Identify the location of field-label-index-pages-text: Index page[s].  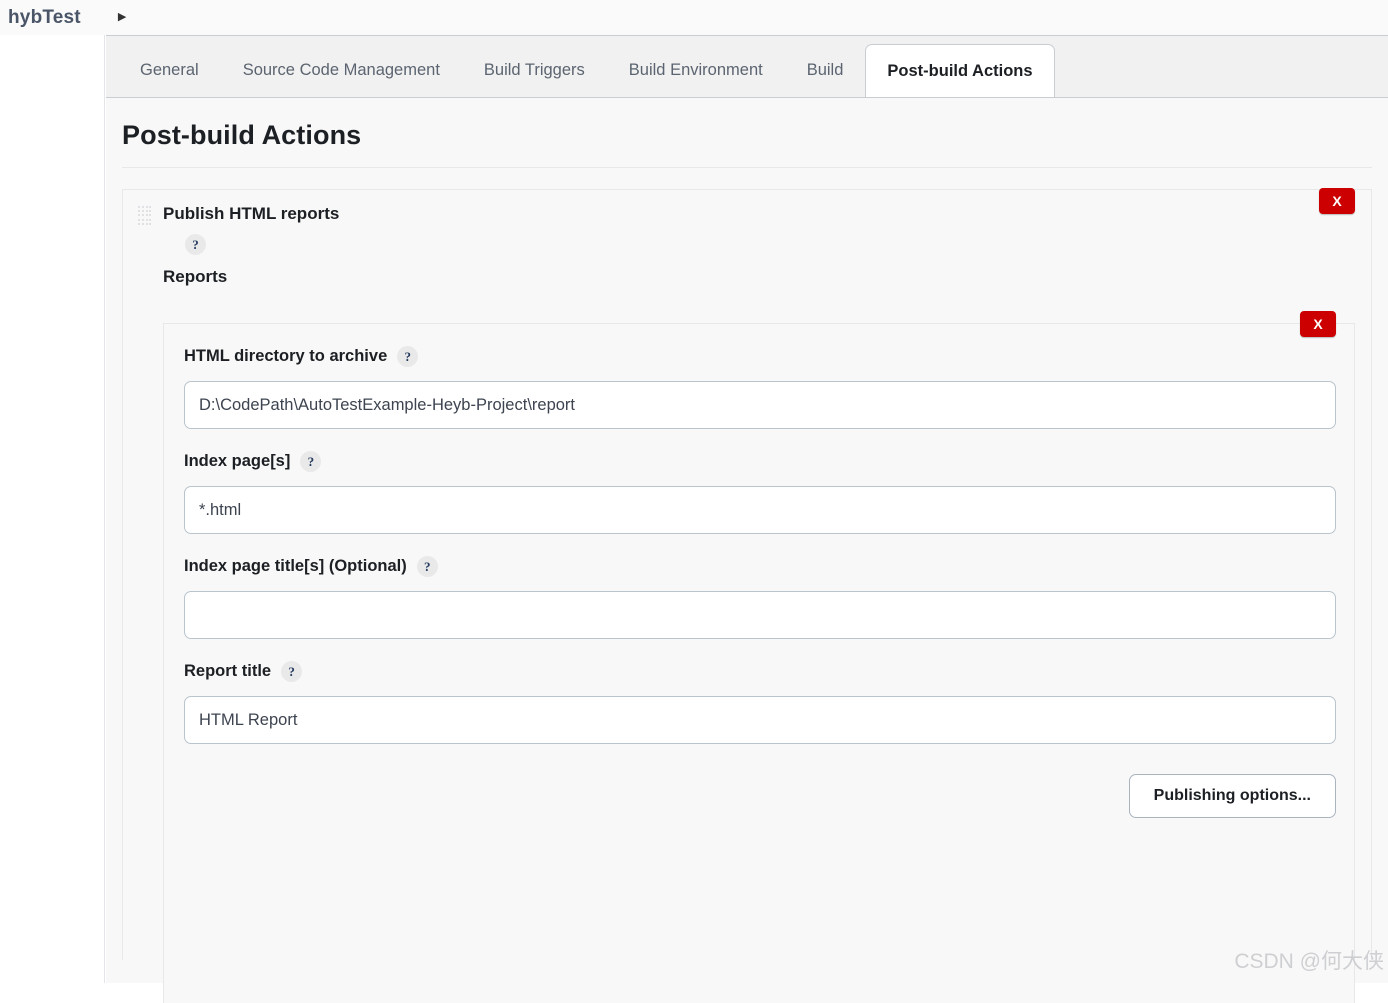
(237, 461).